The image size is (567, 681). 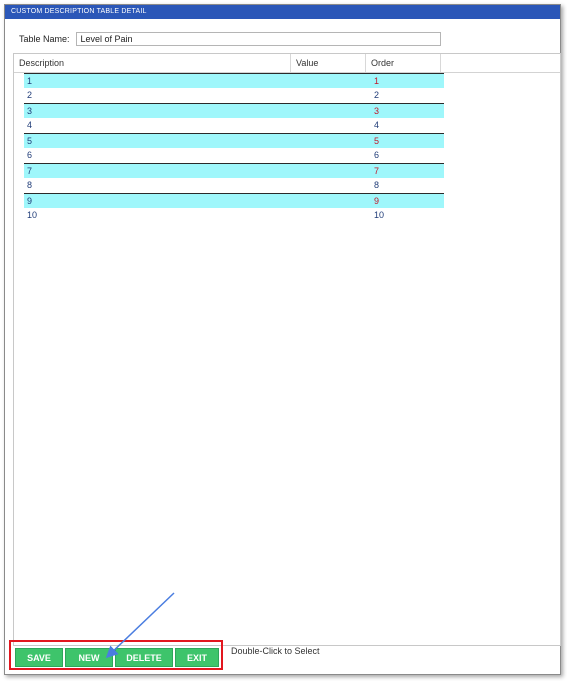 What do you see at coordinates (282, 12) in the screenshot?
I see `window-title: CUSTOM DESCRIPTION TABLE DETAIL` at bounding box center [282, 12].